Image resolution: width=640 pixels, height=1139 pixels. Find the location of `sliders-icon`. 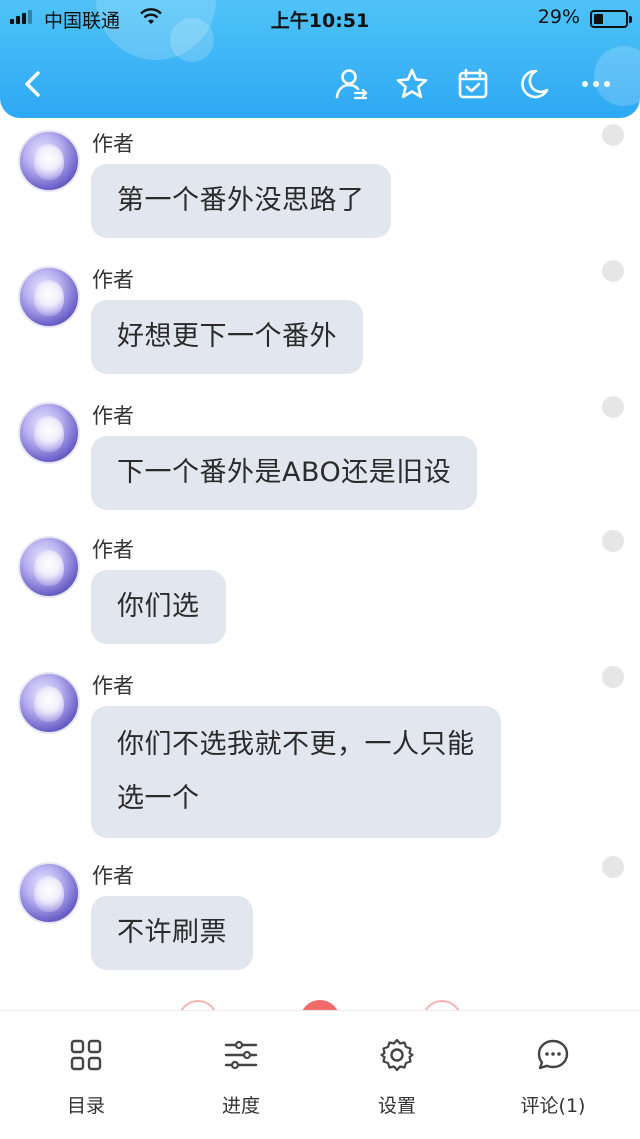

sliders-icon is located at coordinates (241, 1055).